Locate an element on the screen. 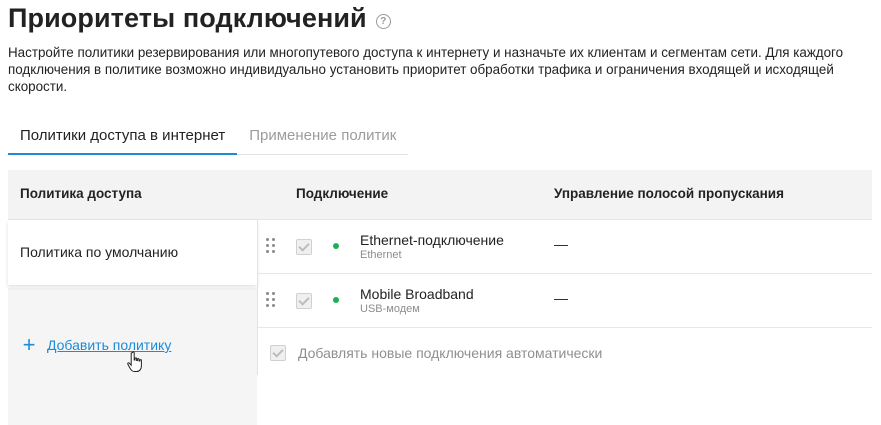 This screenshot has height=425, width=881. policy-item-default: Политика по умолчанию is located at coordinates (132, 252).